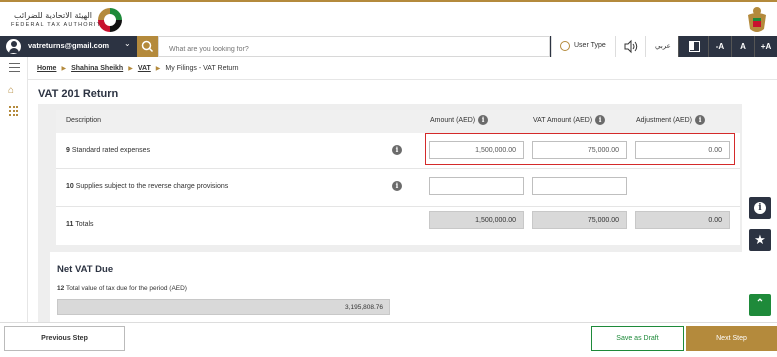 The height and width of the screenshot is (357, 777). What do you see at coordinates (78, 94) in the screenshot?
I see `page-title: VAT 201 Return` at bounding box center [78, 94].